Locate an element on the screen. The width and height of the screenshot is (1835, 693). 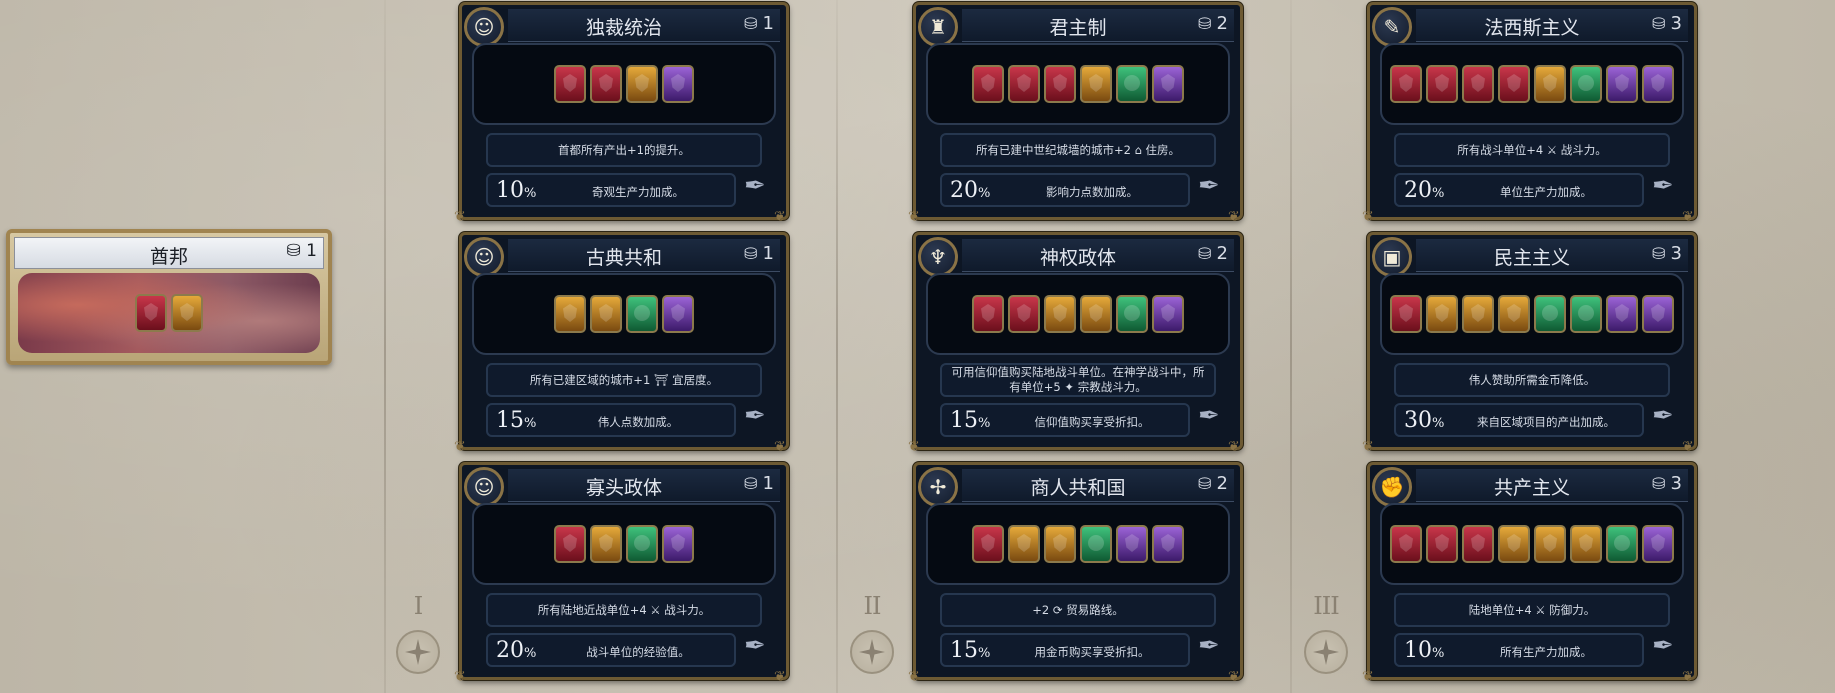
card-header: 古典共和 ⛁ 1 is located at coordinates (644, 255).